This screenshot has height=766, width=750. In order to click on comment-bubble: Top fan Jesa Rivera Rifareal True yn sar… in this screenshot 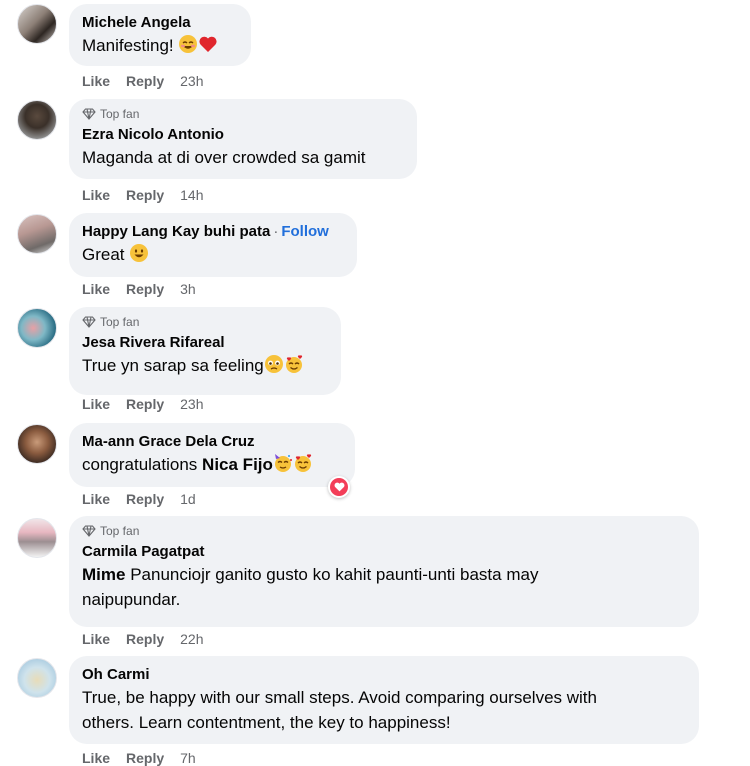, I will do `click(205, 351)`.